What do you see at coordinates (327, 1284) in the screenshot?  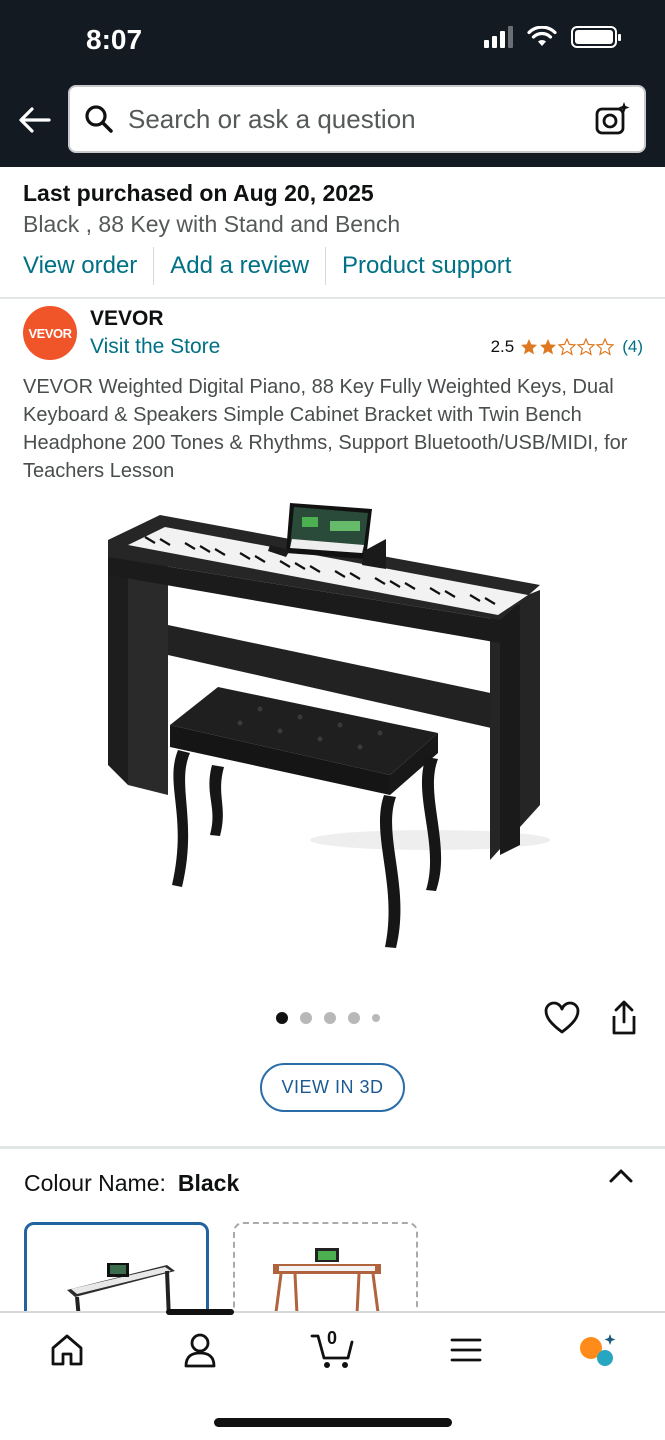 I see `brown-piano-thumbnail` at bounding box center [327, 1284].